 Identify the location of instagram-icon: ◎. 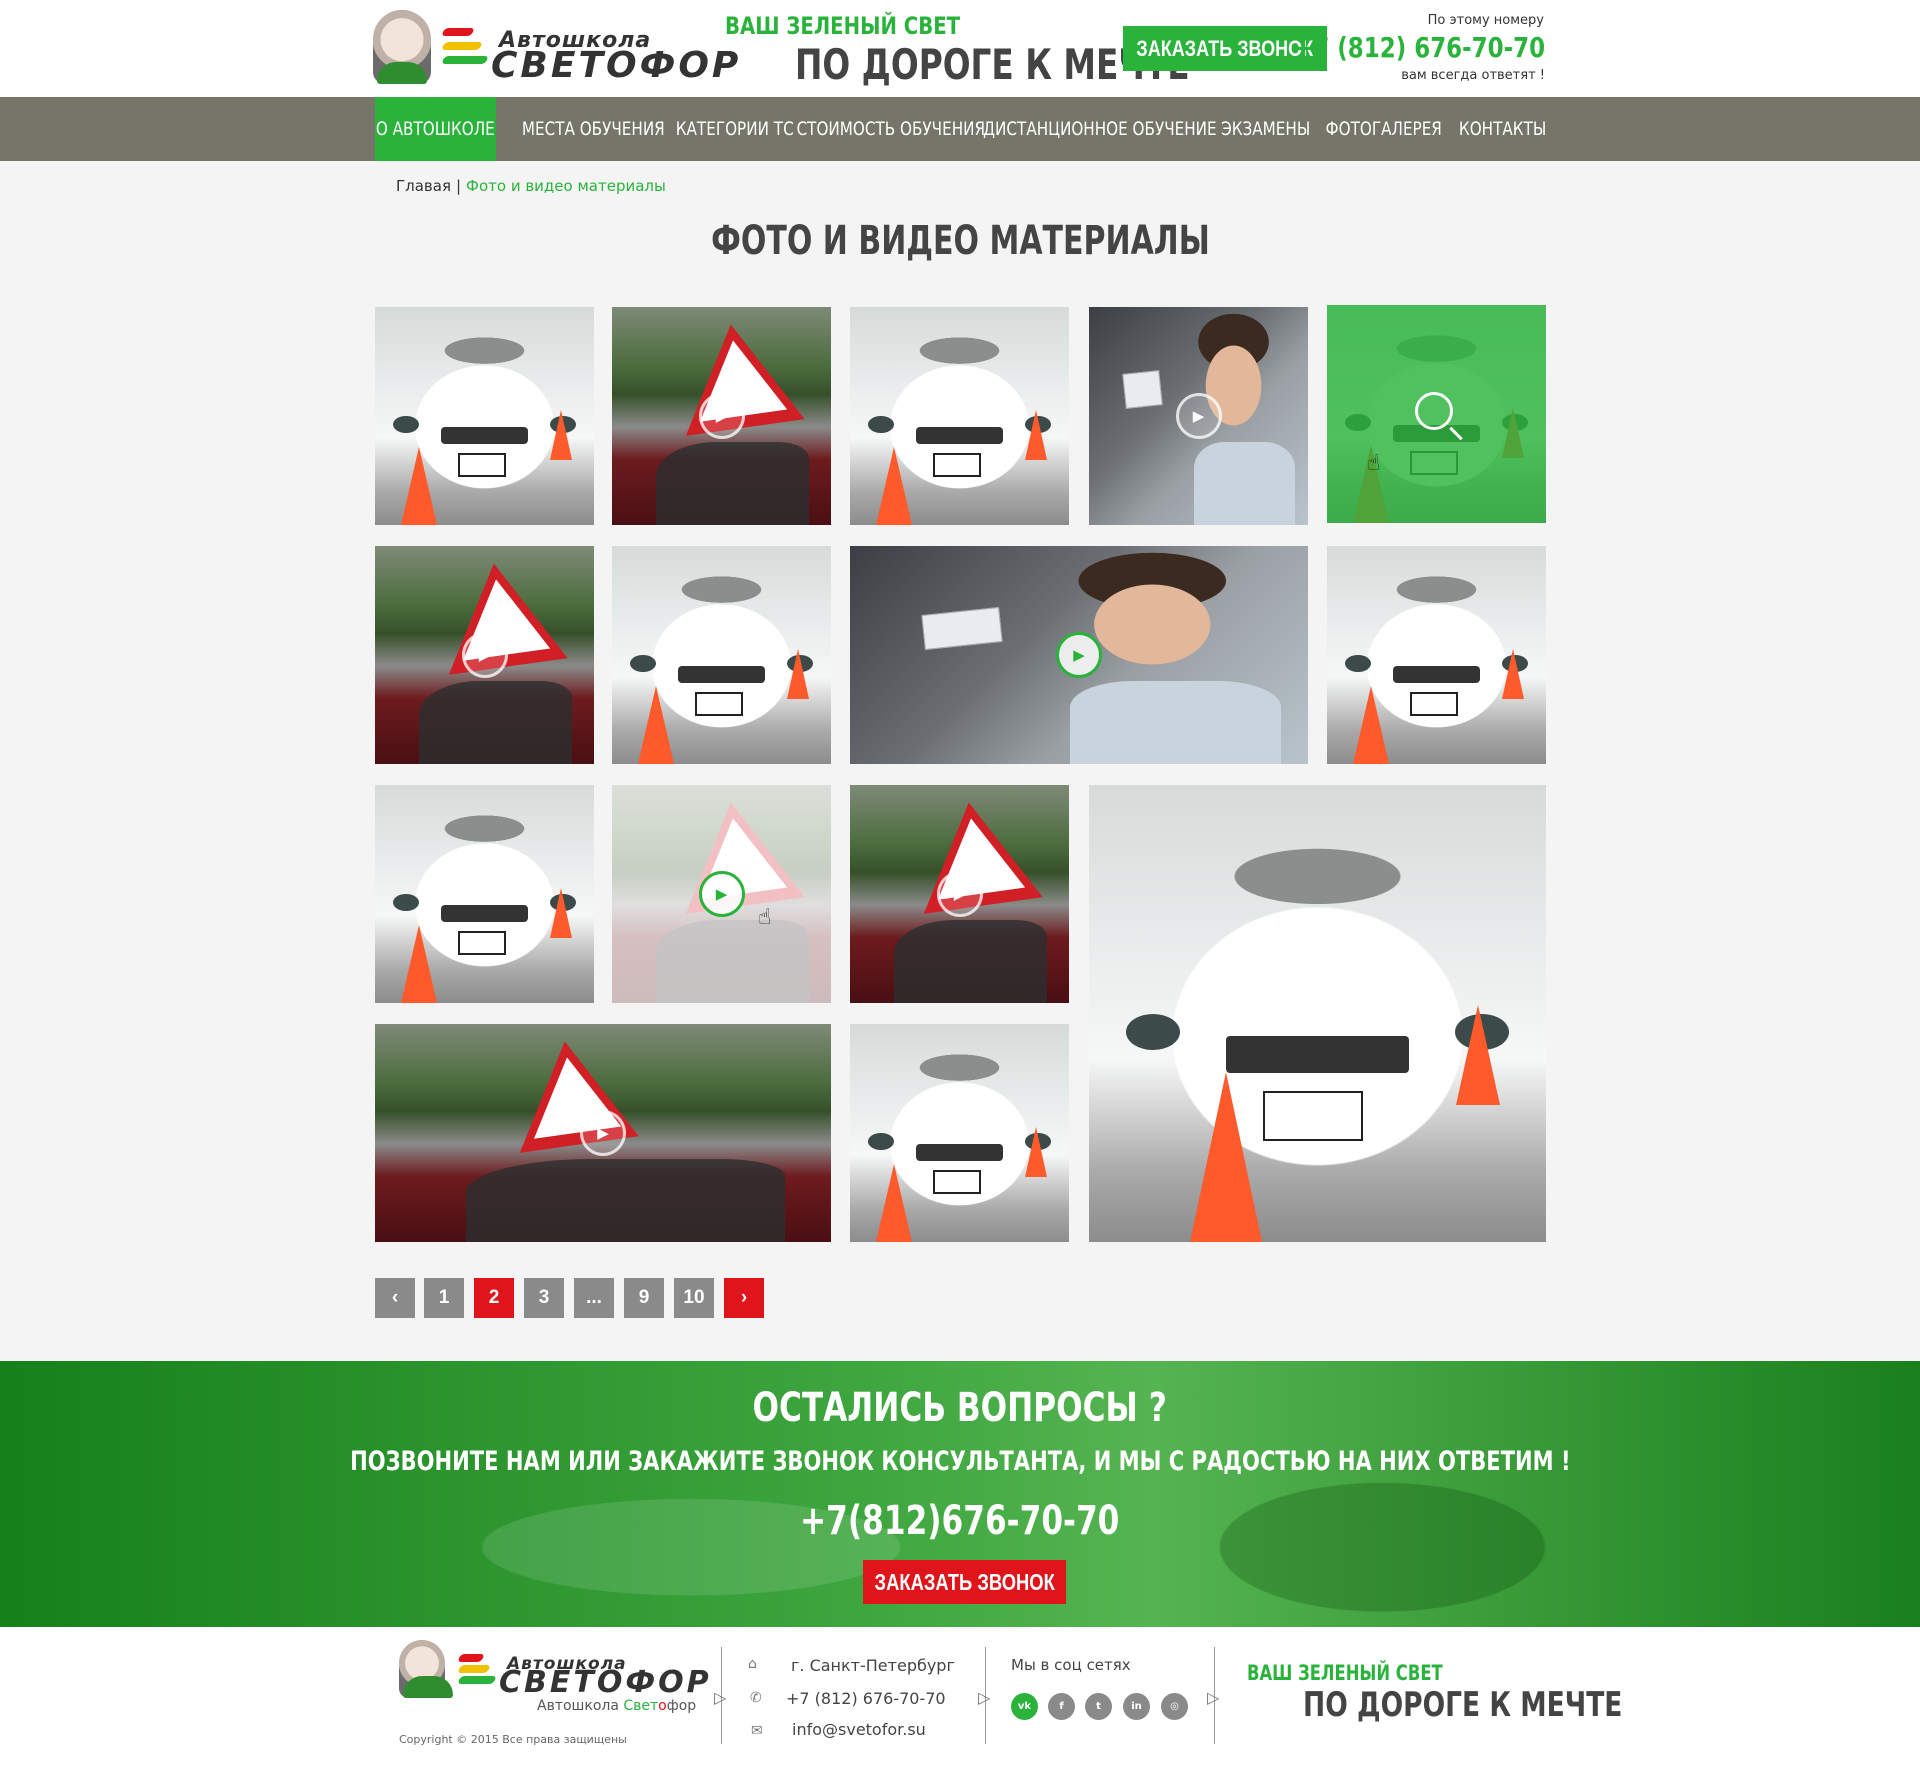
(1174, 1706).